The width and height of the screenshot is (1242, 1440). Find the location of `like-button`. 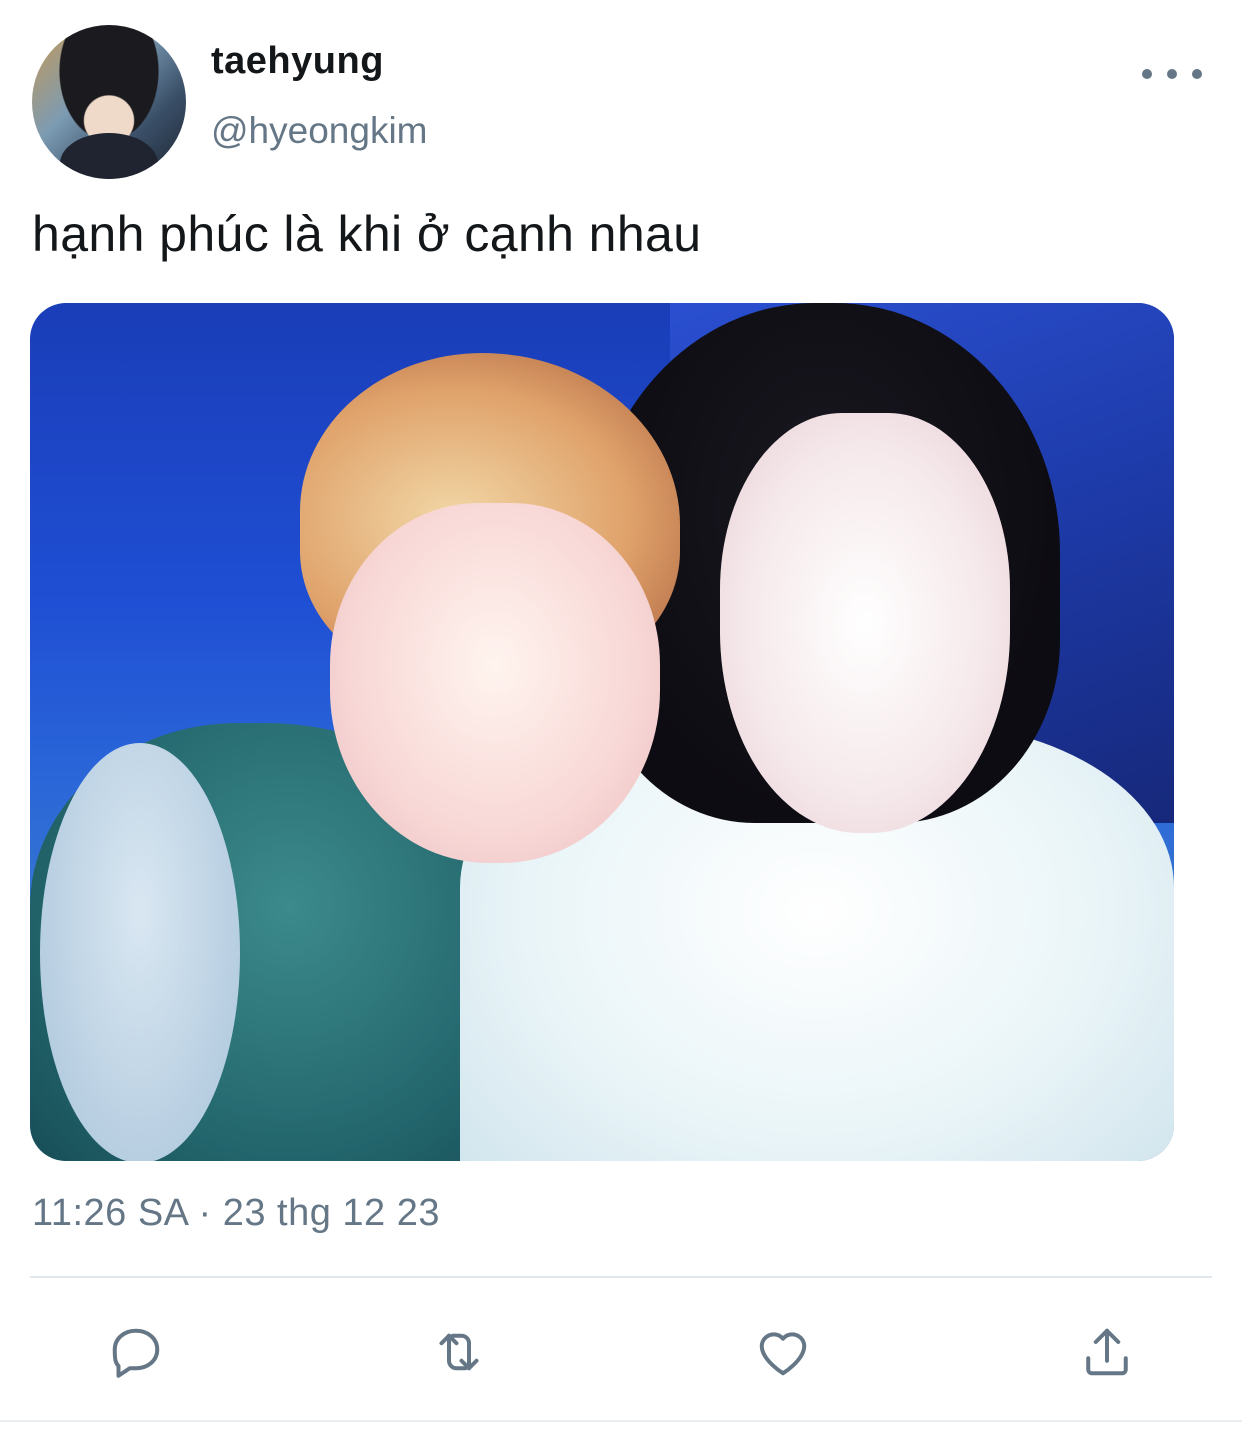

like-button is located at coordinates (783, 1352).